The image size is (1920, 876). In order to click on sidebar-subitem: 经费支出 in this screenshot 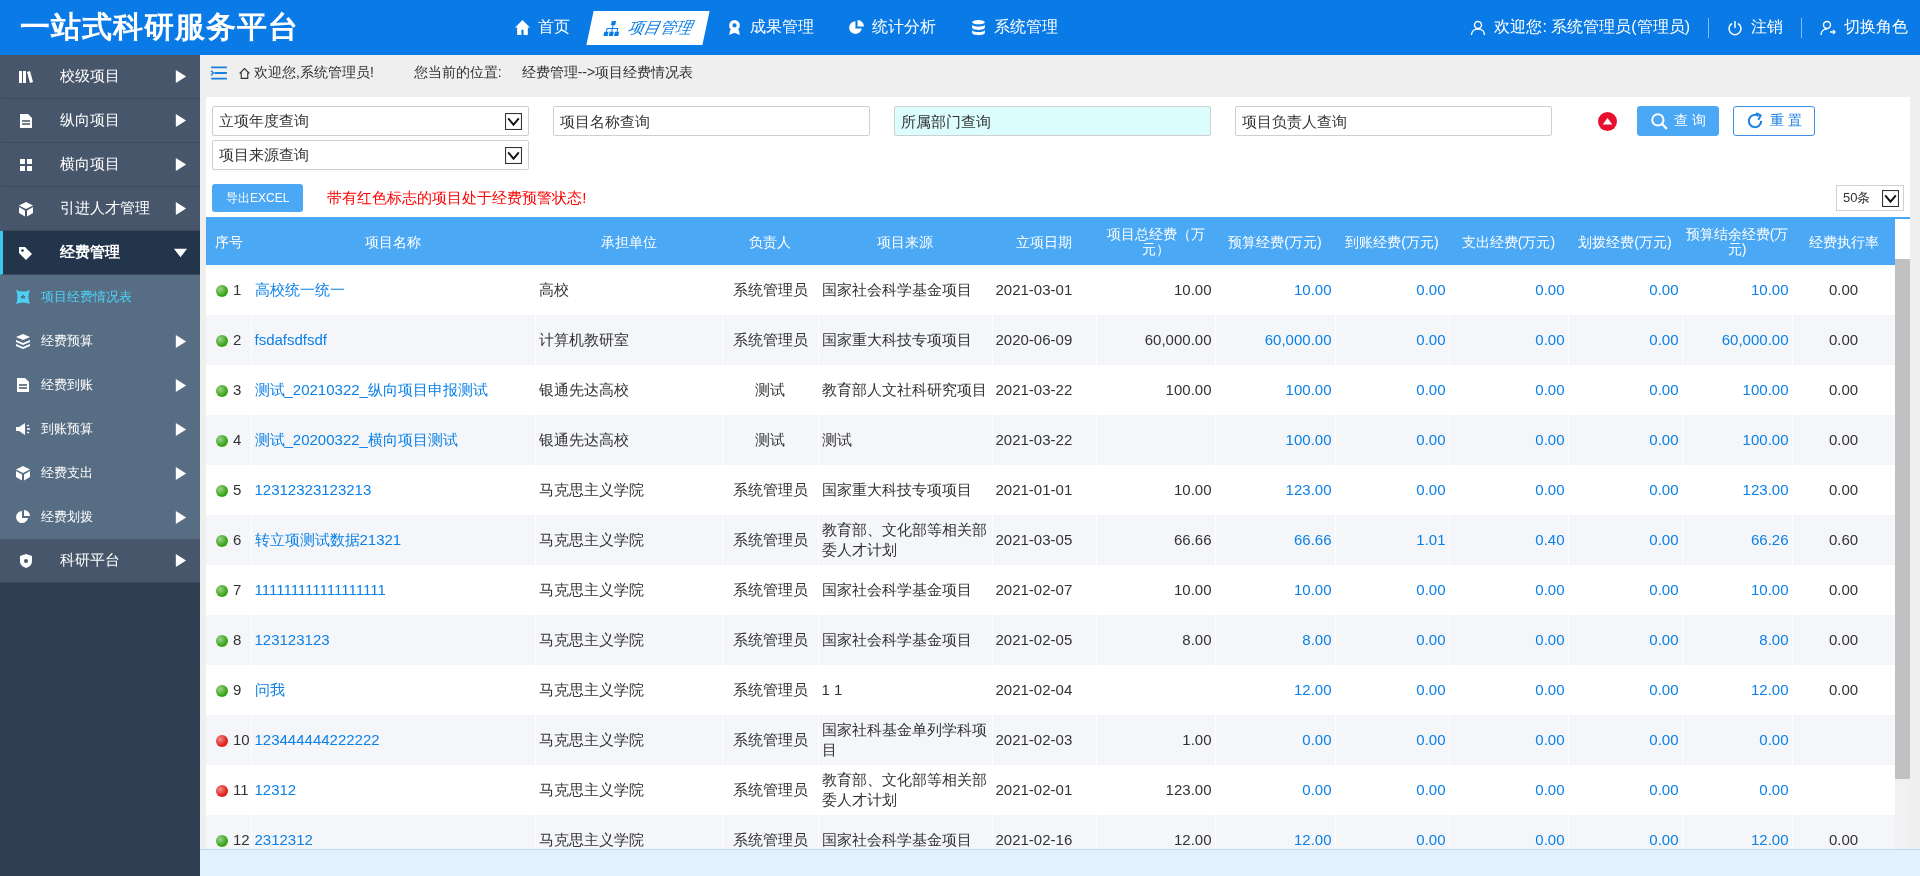, I will do `click(100, 473)`.